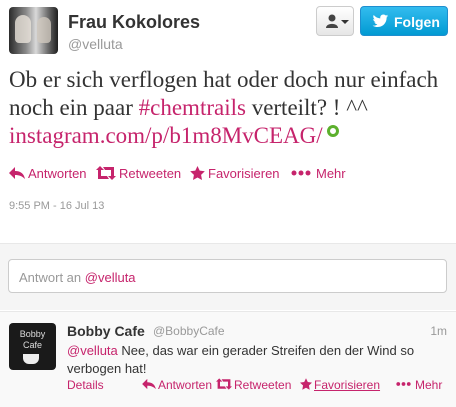 This screenshot has height=407, width=456. Describe the element at coordinates (106, 331) in the screenshot. I see `reply-display-name: Bobby Cafe` at that location.